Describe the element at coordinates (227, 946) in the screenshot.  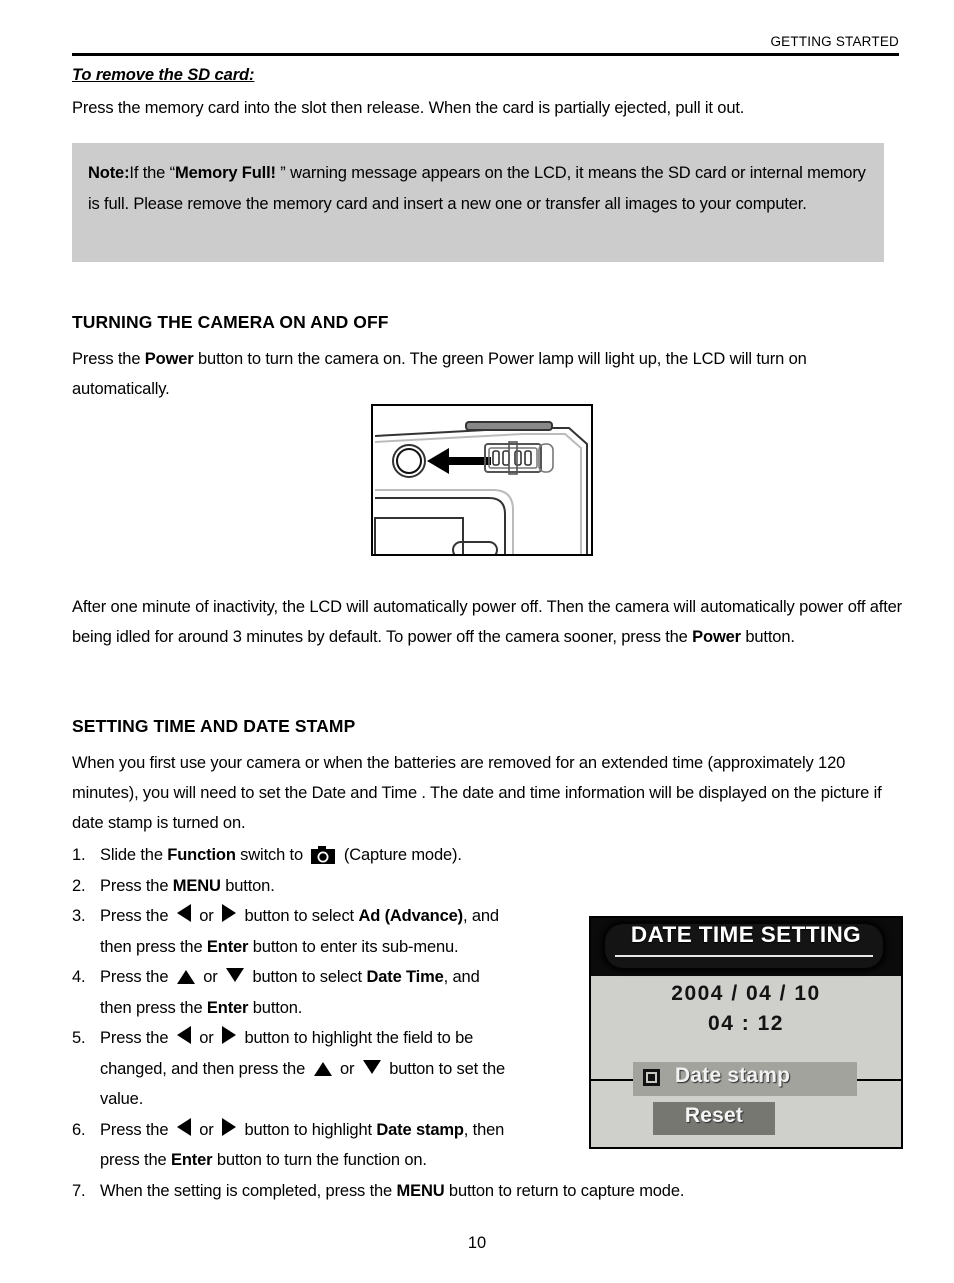
I see `enter-bold-1: Enter` at that location.